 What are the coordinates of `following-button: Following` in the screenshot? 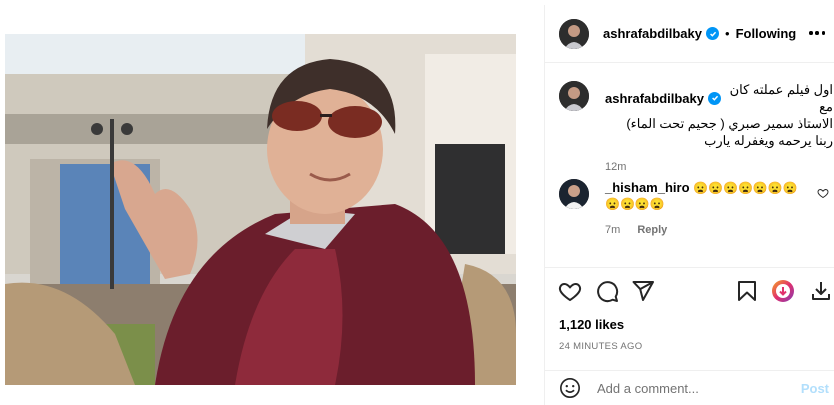 It's located at (766, 33).